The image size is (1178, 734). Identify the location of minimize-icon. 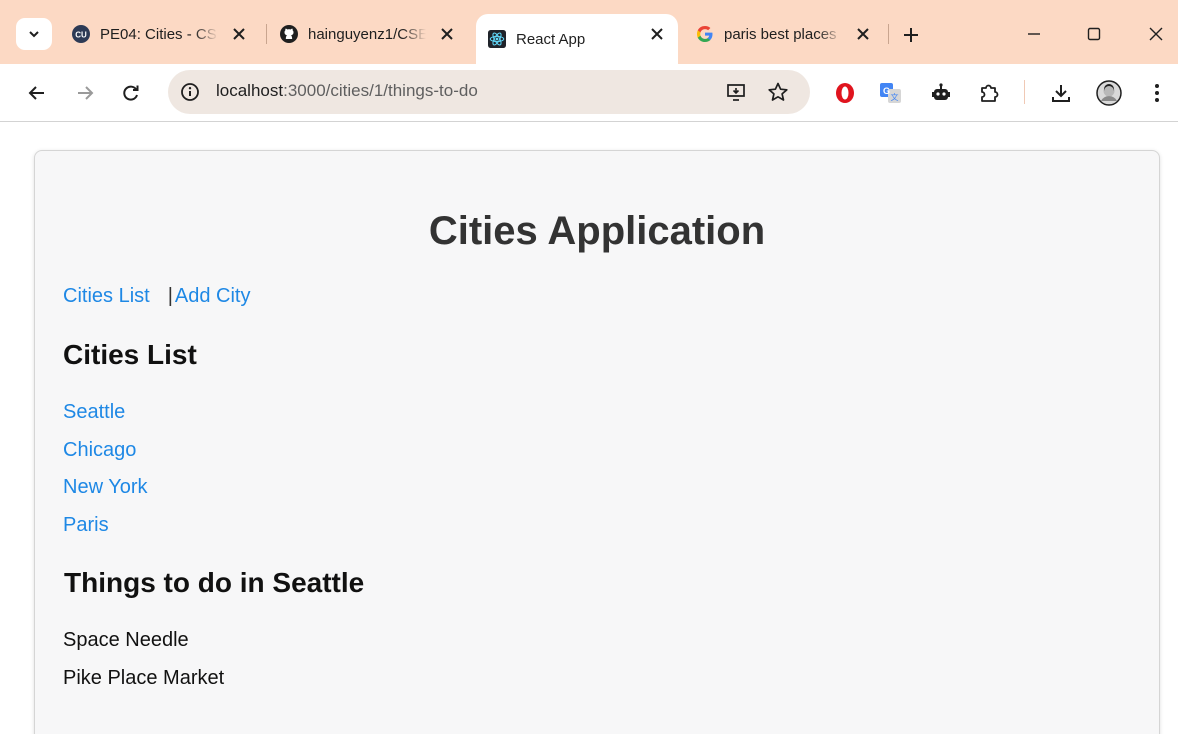
(1034, 34).